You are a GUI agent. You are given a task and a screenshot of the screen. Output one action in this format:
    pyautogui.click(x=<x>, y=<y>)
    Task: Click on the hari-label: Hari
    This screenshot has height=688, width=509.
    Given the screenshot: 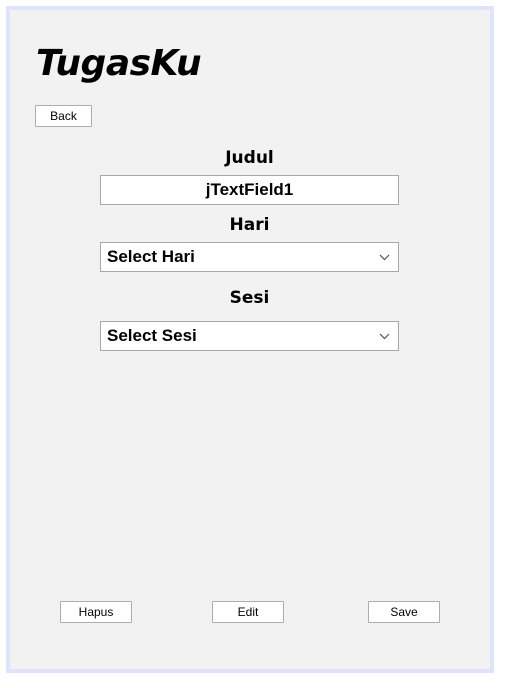 What is the action you would take?
    pyautogui.click(x=249, y=225)
    